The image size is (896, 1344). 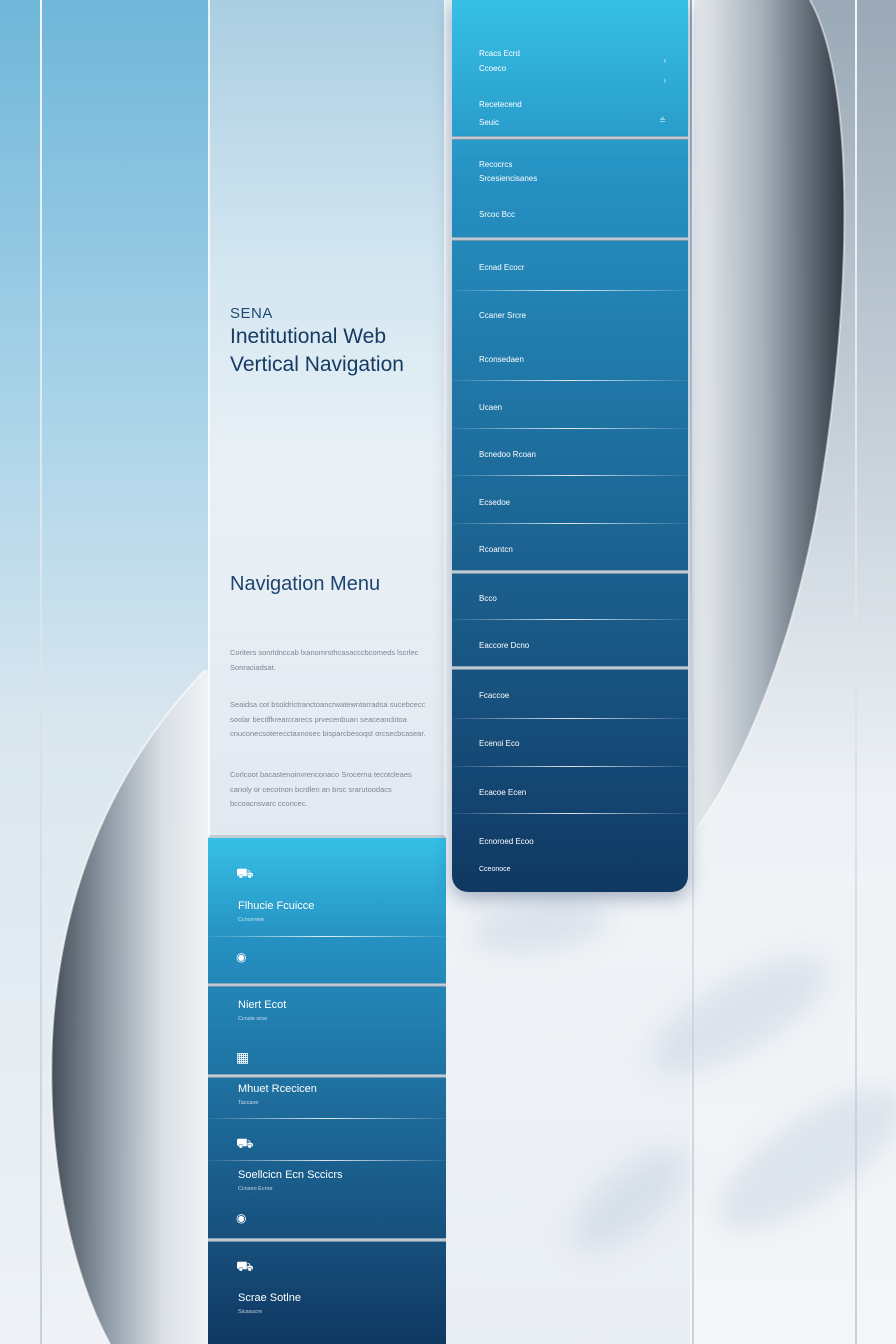 I want to click on menu-item-label: Rconsedaen, so click(x=501, y=359).